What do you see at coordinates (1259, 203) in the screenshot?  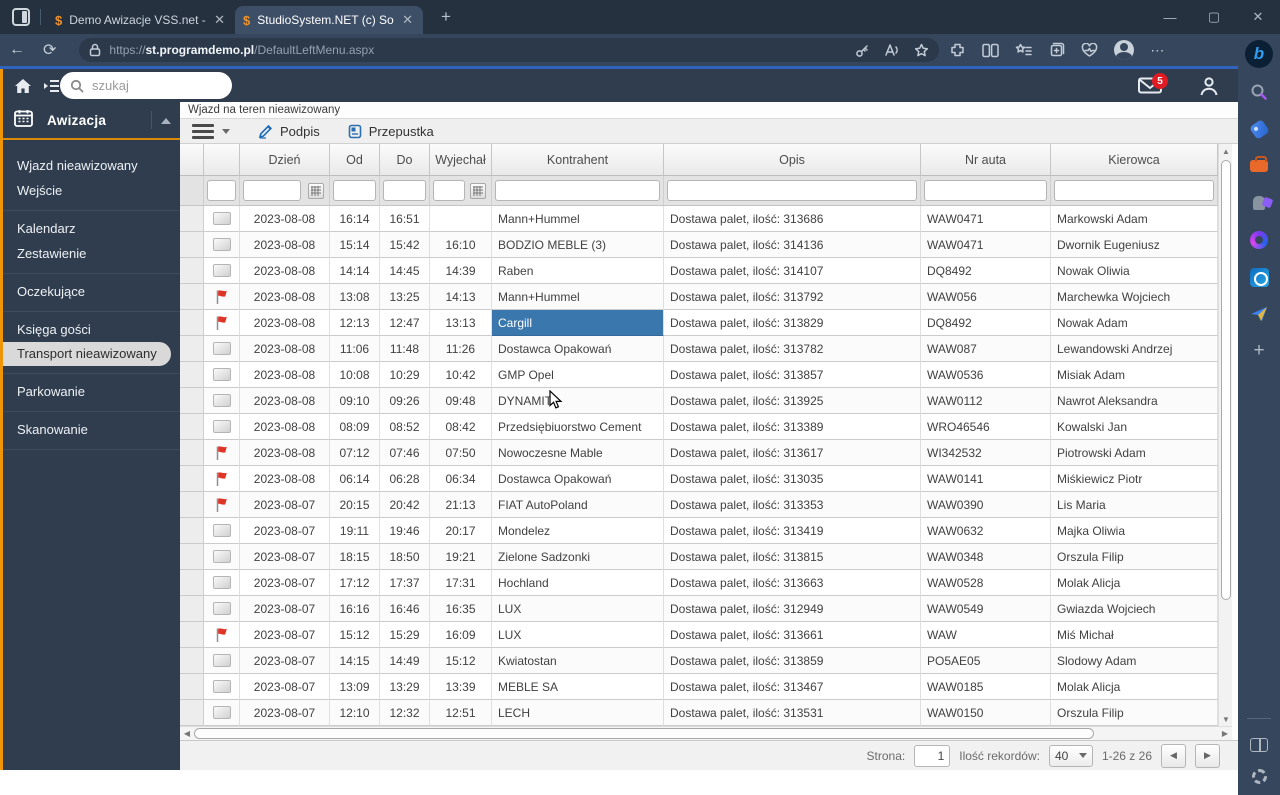 I see `games-icon` at bounding box center [1259, 203].